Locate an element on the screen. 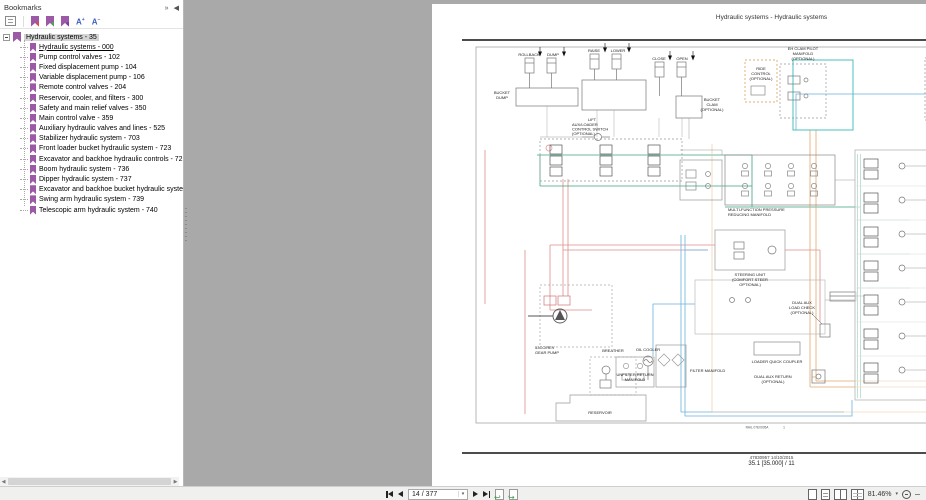  bookmark-item: Pump control valves - 102 is located at coordinates (91, 57).